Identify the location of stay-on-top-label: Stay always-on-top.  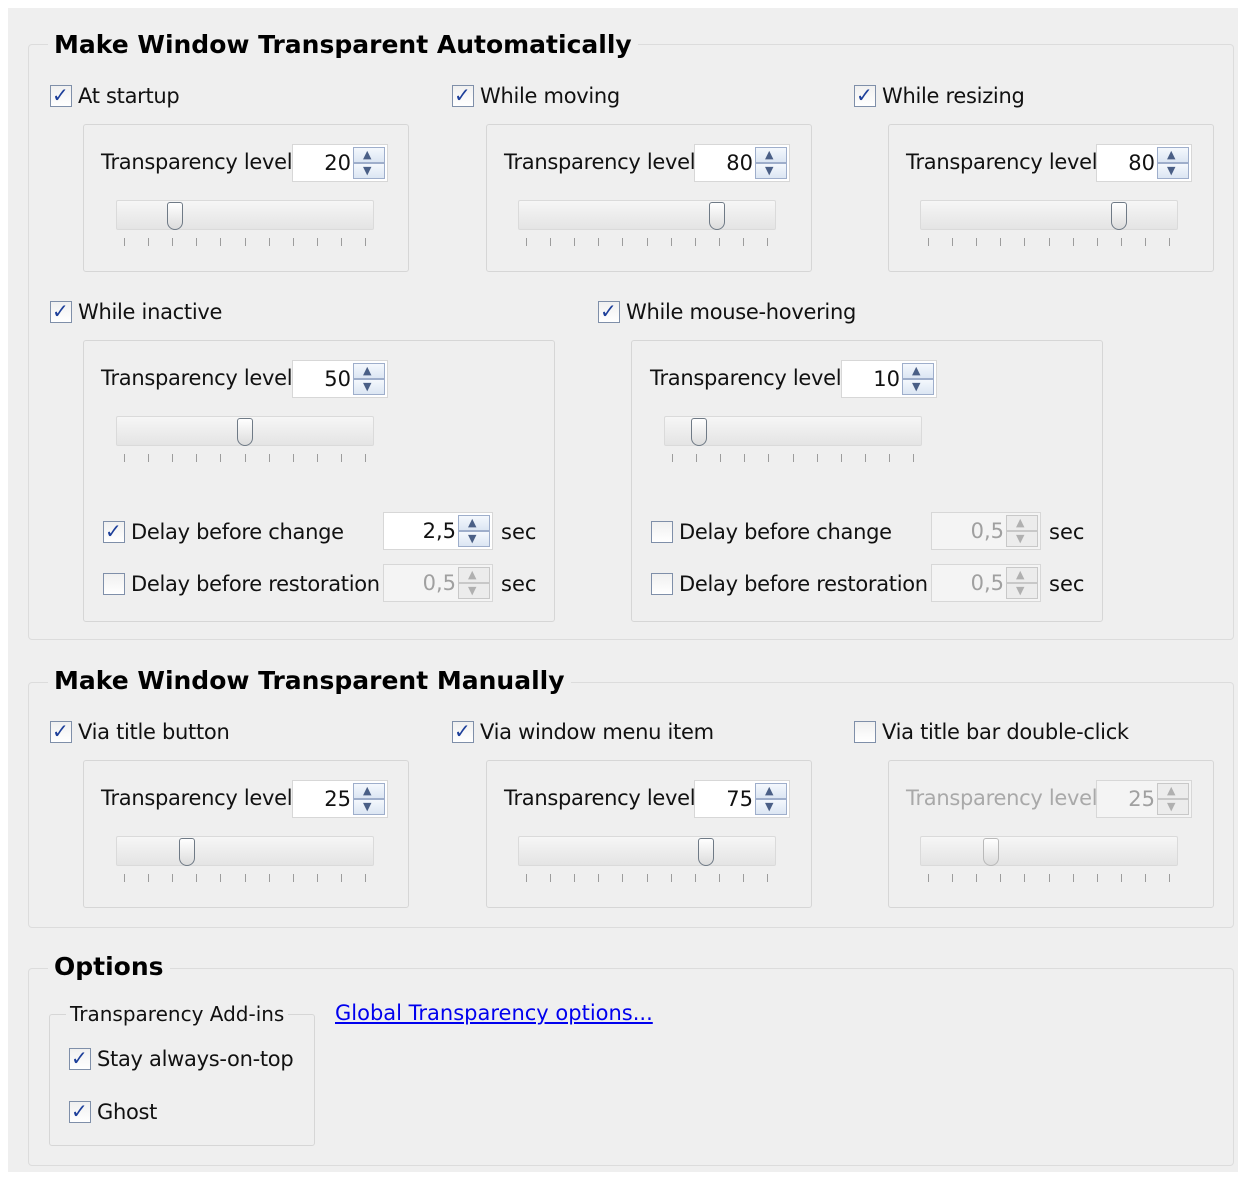
(195, 1059).